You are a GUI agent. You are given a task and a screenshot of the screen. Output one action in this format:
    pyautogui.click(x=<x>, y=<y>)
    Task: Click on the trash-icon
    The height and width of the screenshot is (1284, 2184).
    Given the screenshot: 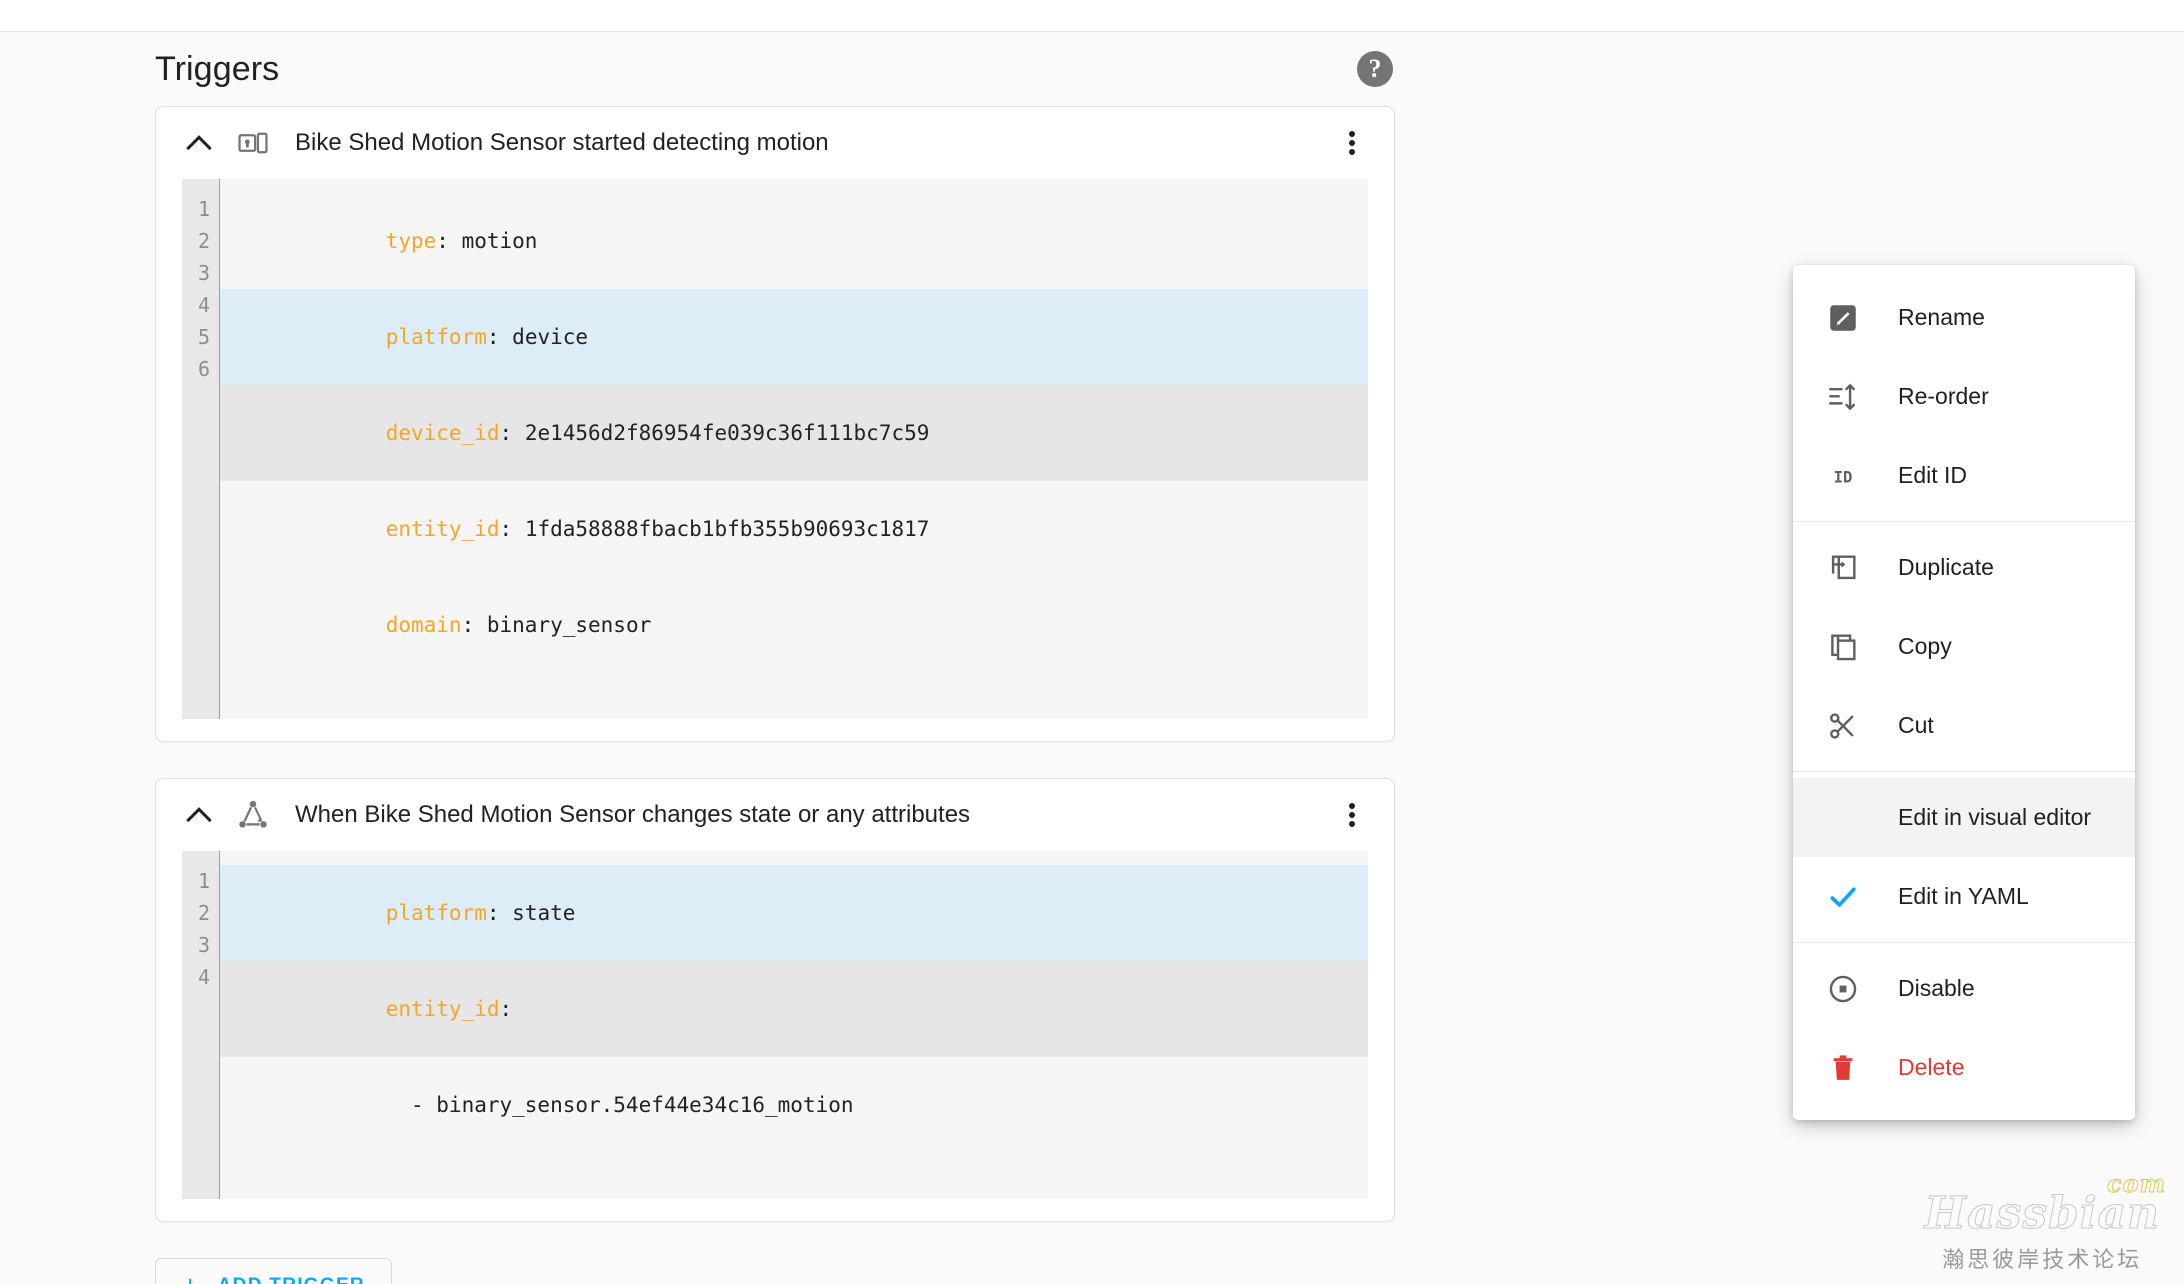 What is the action you would take?
    pyautogui.click(x=1843, y=1068)
    